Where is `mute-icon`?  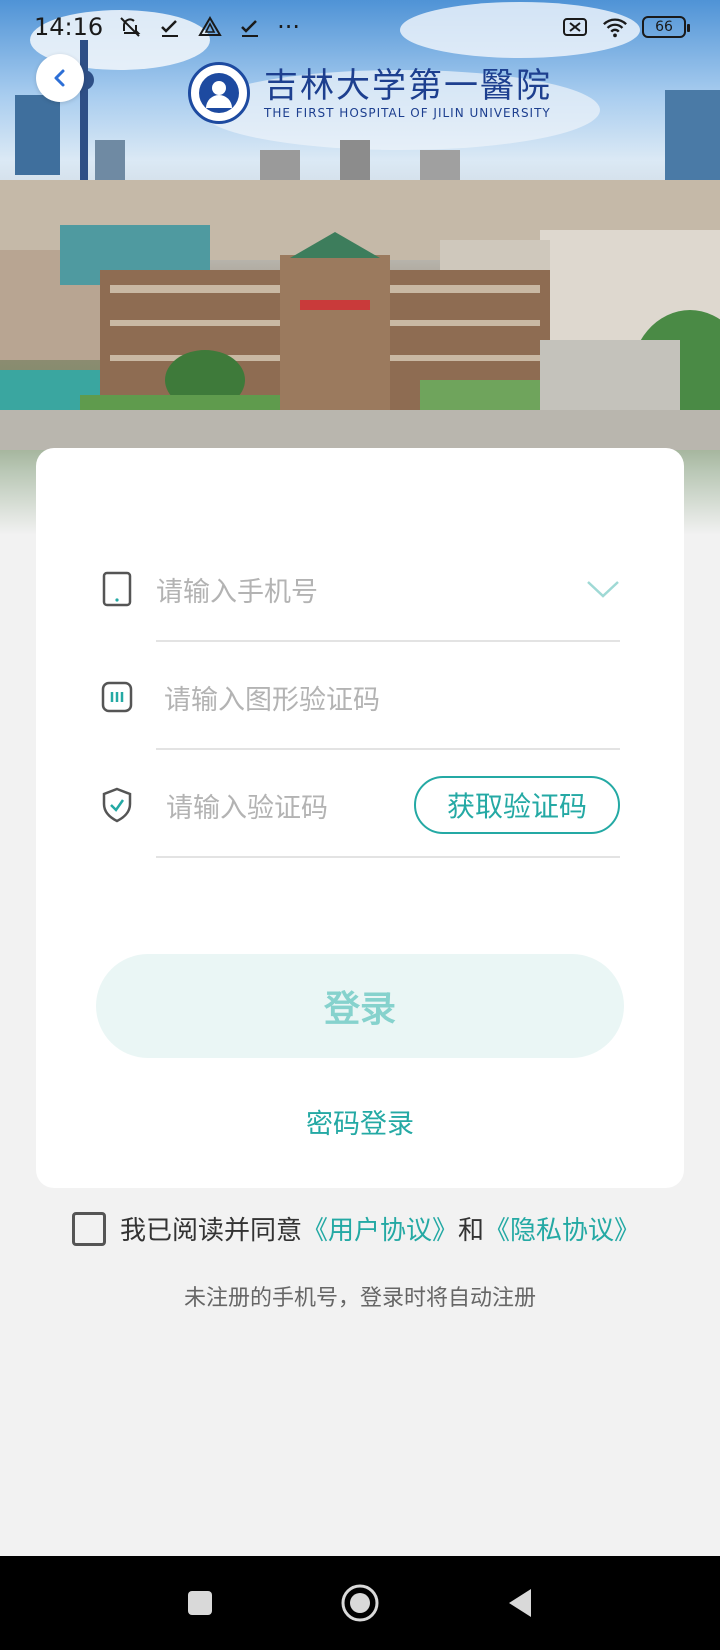 mute-icon is located at coordinates (130, 27).